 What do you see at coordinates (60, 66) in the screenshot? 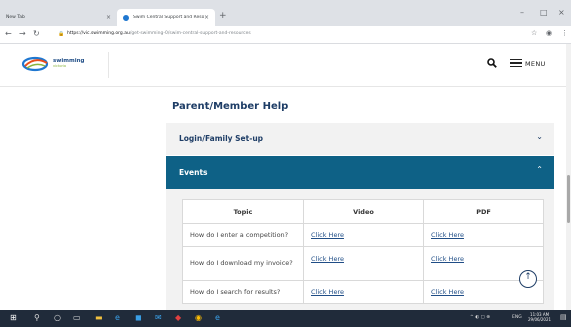
I see `logo-subtext: victoria` at bounding box center [60, 66].